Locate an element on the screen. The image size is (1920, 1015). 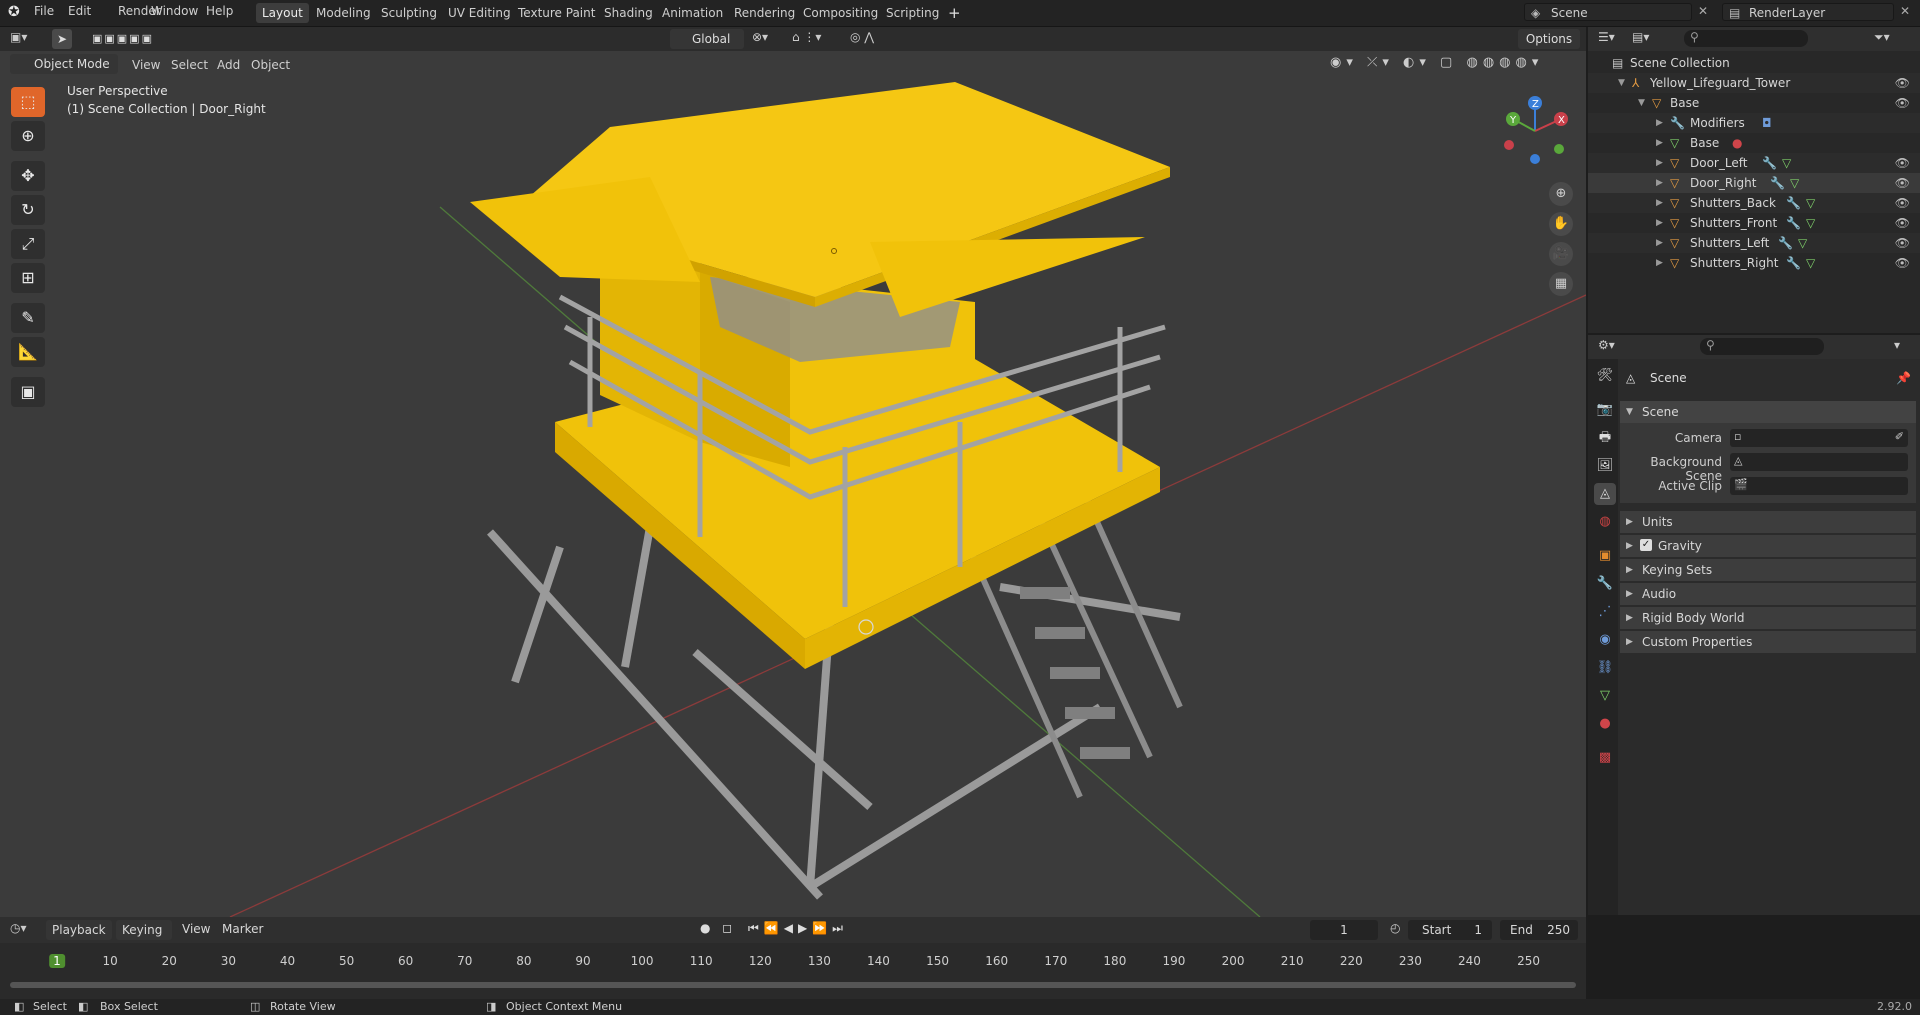
audio-panel: ▶ Audio is located at coordinates (1768, 594).